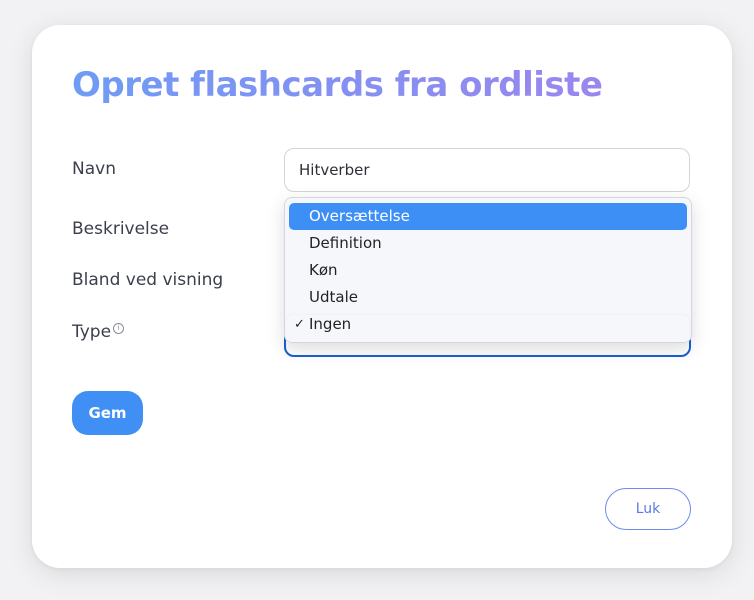  What do you see at coordinates (488, 243) in the screenshot?
I see `type-option-definition: Definition` at bounding box center [488, 243].